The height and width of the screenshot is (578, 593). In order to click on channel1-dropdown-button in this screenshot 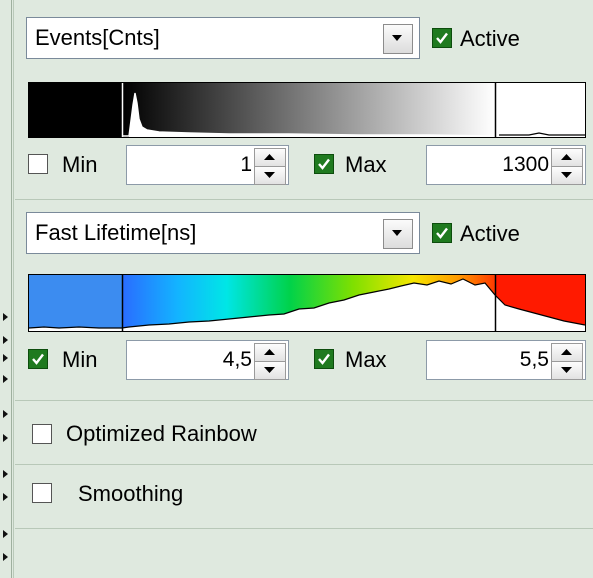, I will do `click(398, 39)`.